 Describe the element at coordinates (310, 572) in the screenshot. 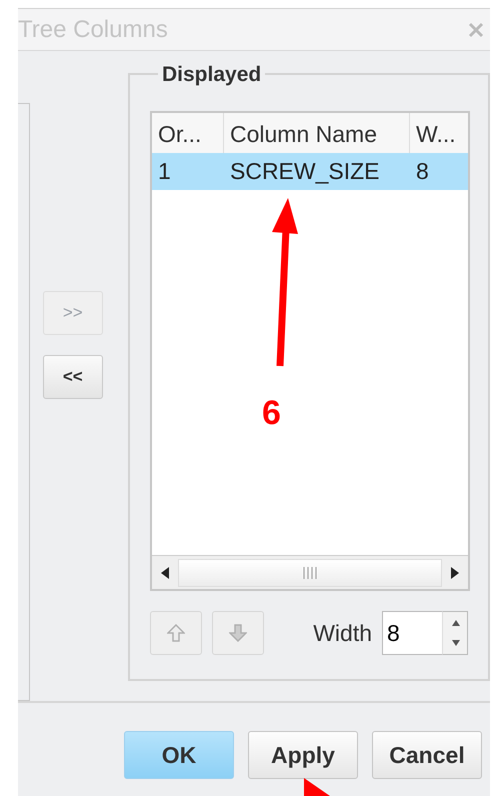

I see `grip-icon` at that location.